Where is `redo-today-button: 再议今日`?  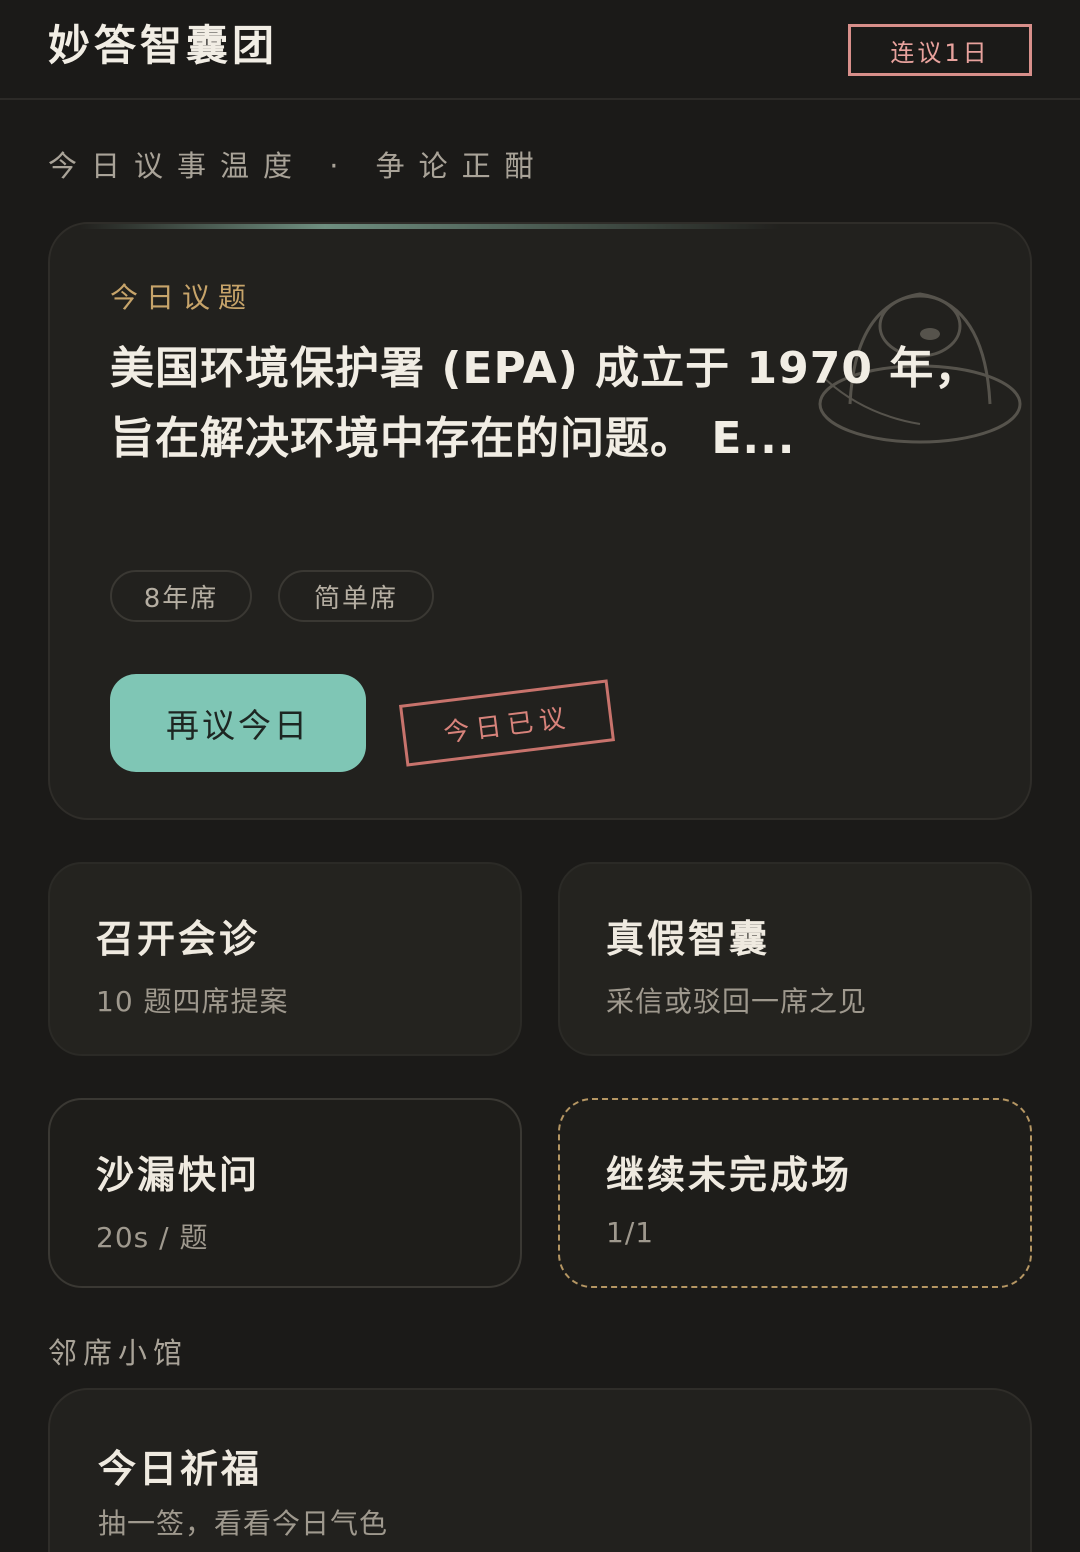
redo-today-button: 再议今日 is located at coordinates (238, 723).